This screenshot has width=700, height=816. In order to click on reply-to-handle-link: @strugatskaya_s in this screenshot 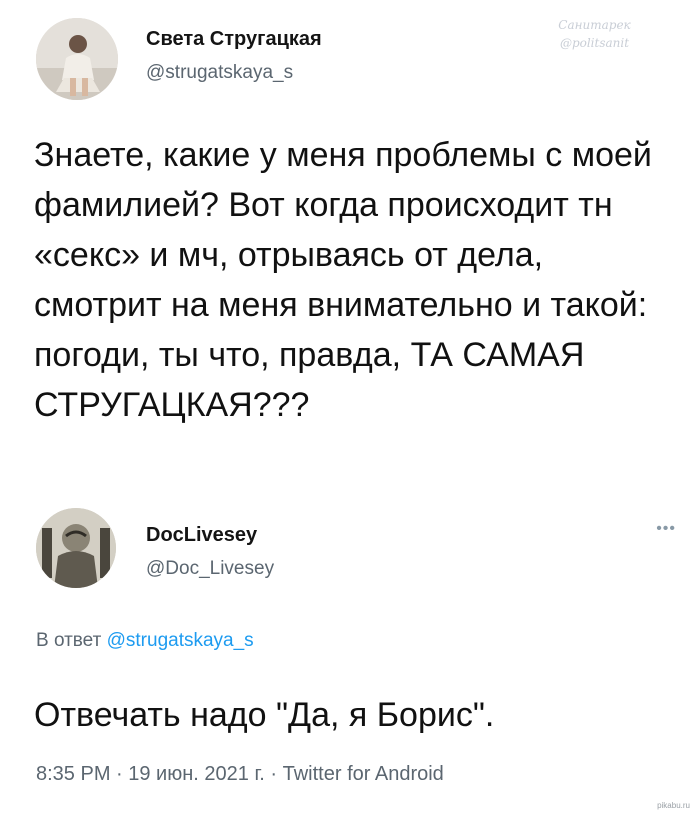, I will do `click(180, 640)`.